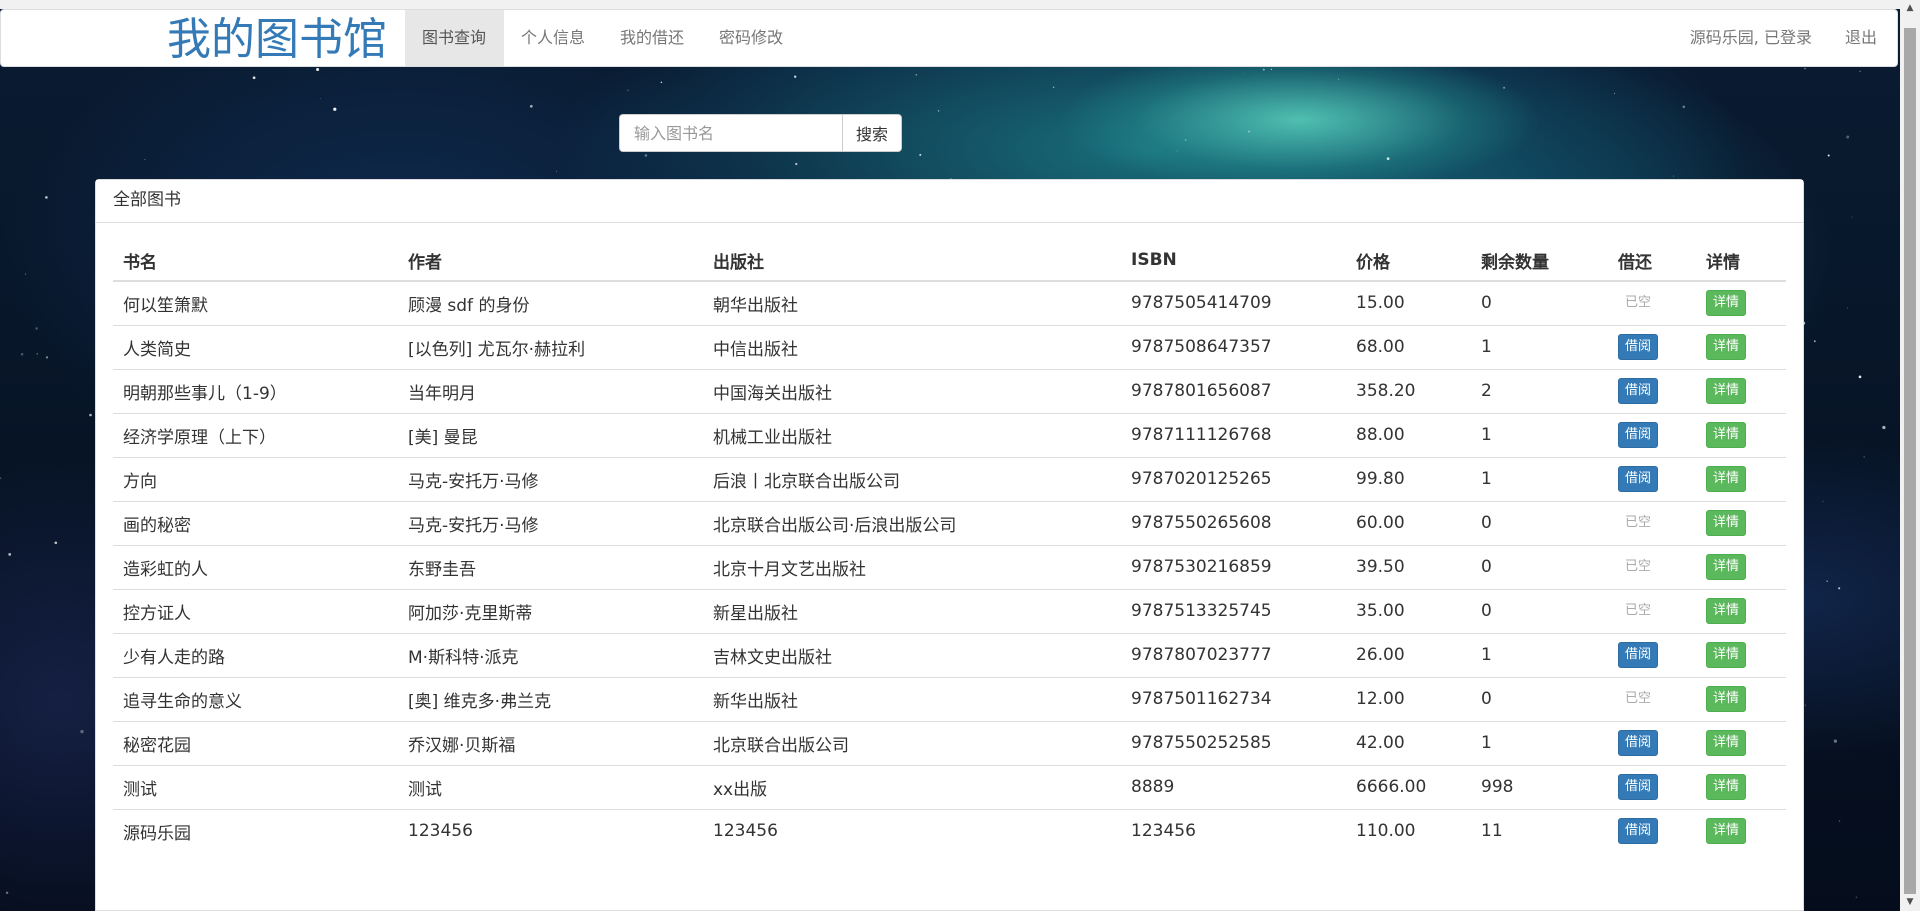 The width and height of the screenshot is (1920, 911). Describe the element at coordinates (912, 261) in the screenshot. I see `header-publisher: 出版社` at that location.